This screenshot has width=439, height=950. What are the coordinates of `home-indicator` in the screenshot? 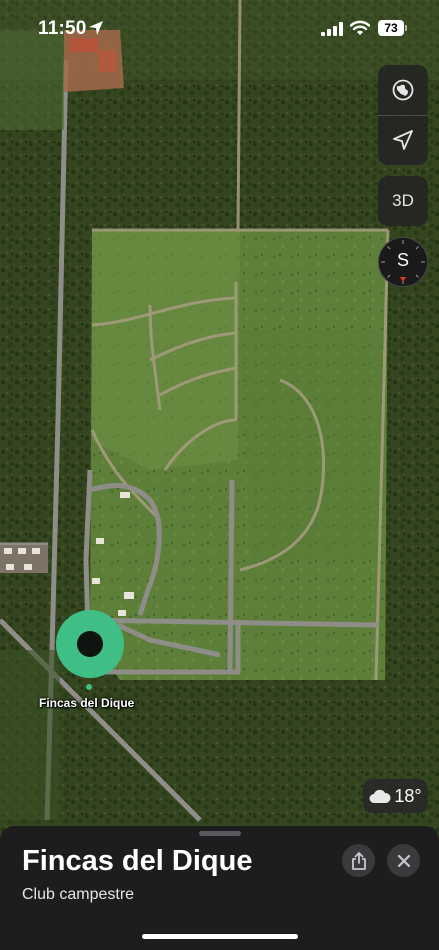 It's located at (220, 936).